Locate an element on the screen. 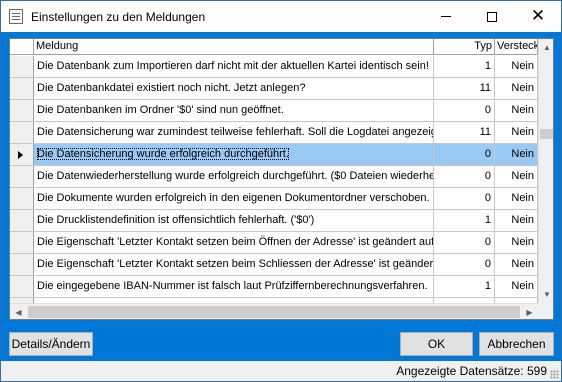  app-icon is located at coordinates (16, 16).